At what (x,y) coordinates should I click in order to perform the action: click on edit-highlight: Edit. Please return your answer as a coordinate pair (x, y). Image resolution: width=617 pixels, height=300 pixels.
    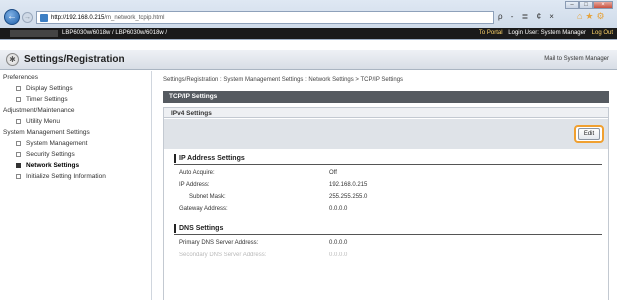
    Looking at the image, I should click on (589, 134).